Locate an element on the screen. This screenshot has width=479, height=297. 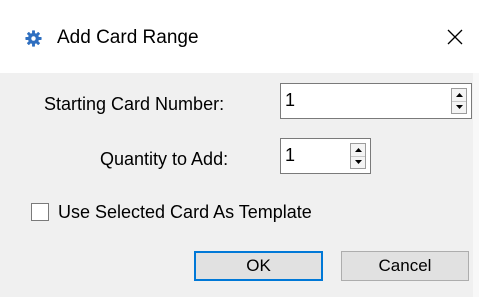
quantity-spinner-arrows is located at coordinates (358, 156).